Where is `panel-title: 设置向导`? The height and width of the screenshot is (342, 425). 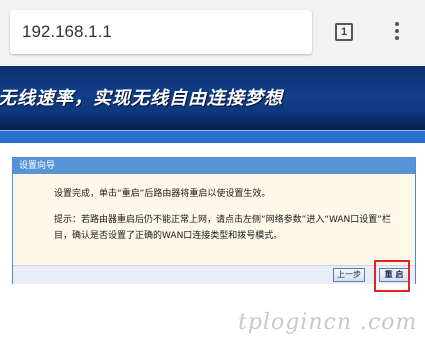 panel-title: 设置向导 is located at coordinates (214, 166).